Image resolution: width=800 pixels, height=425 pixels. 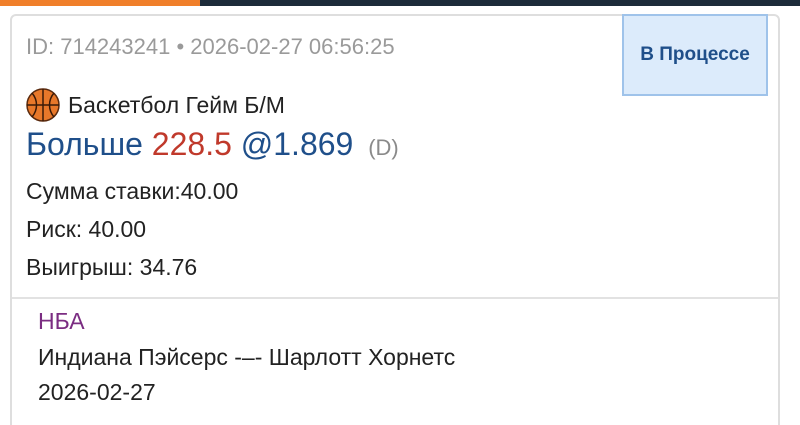 I want to click on bet-id-timestamp: ID: 714243241 • 2026-02-27 06:56:25, so click(x=210, y=46).